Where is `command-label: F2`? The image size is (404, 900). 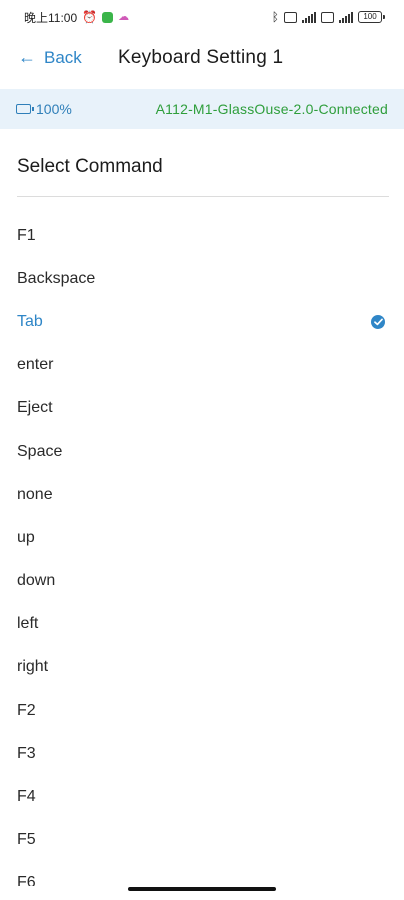 command-label: F2 is located at coordinates (26, 710).